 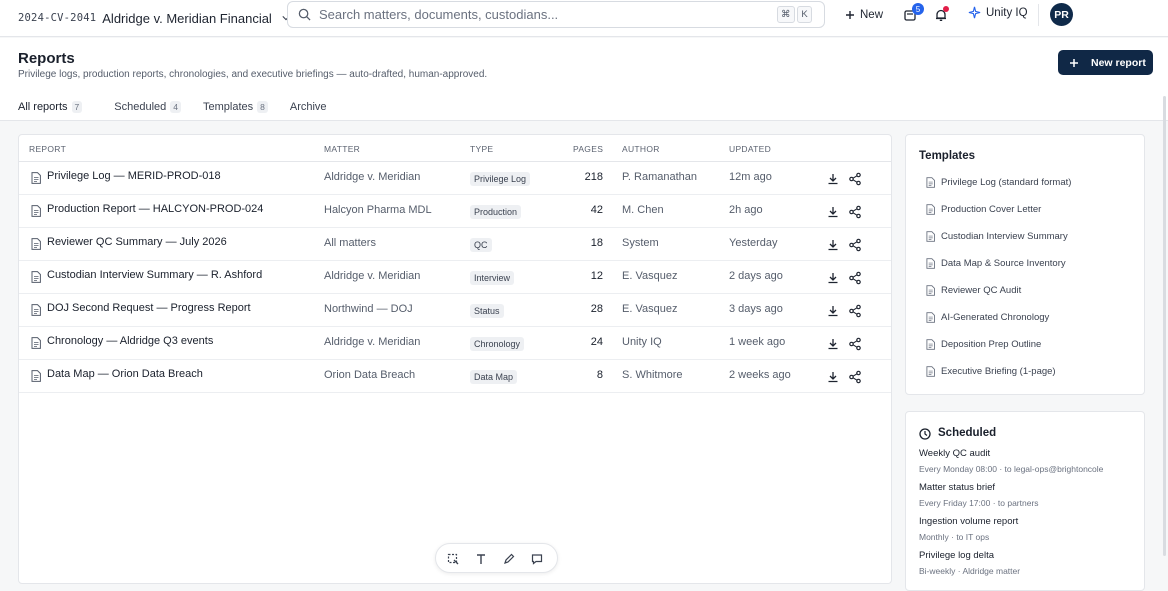 I want to click on report-title: Custodian Interview Summary — R. Ashford, so click(x=154, y=275).